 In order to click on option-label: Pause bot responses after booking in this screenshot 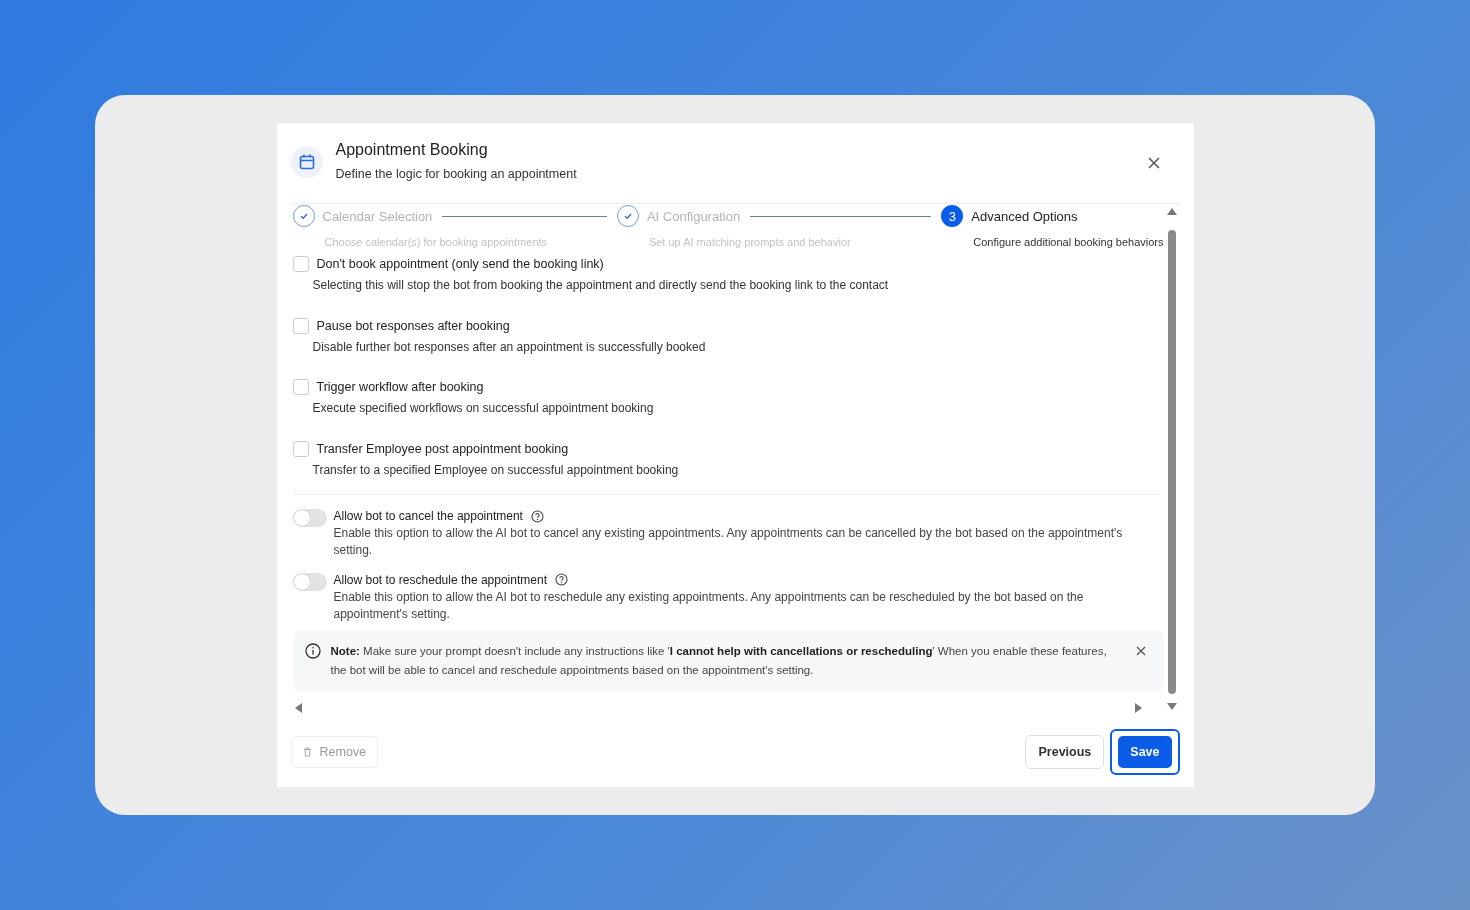, I will do `click(413, 325)`.